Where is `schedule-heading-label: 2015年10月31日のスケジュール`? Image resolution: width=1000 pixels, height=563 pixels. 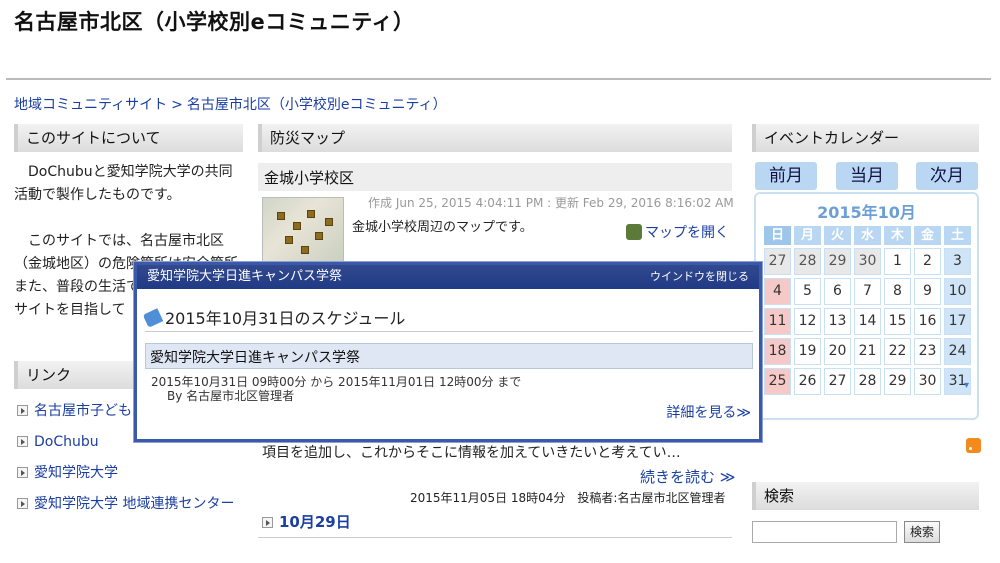
schedule-heading-label: 2015年10月31日のスケジュール is located at coordinates (285, 318).